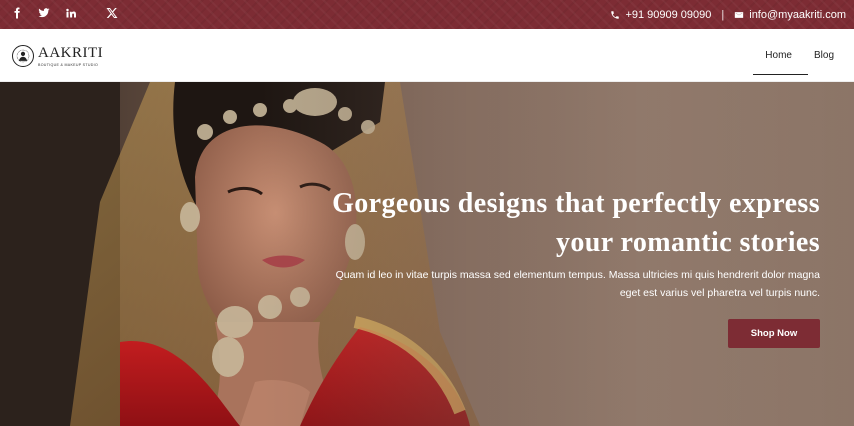 The height and width of the screenshot is (426, 854). I want to click on twitter-link, so click(44, 15).